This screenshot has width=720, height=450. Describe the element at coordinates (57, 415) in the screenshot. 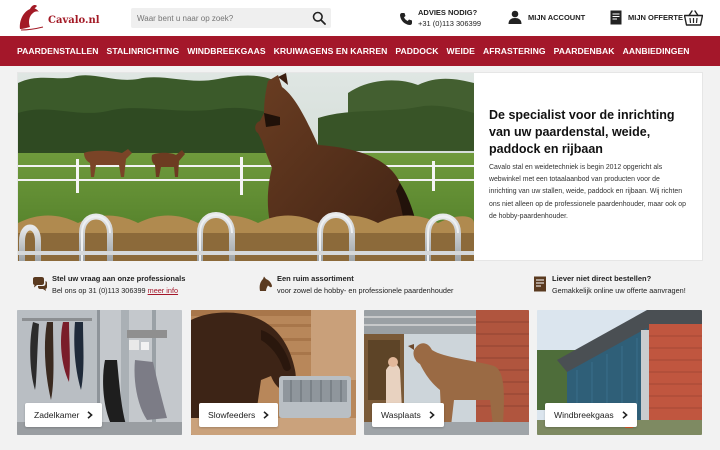

I see `category-label: Zadelkamer` at that location.